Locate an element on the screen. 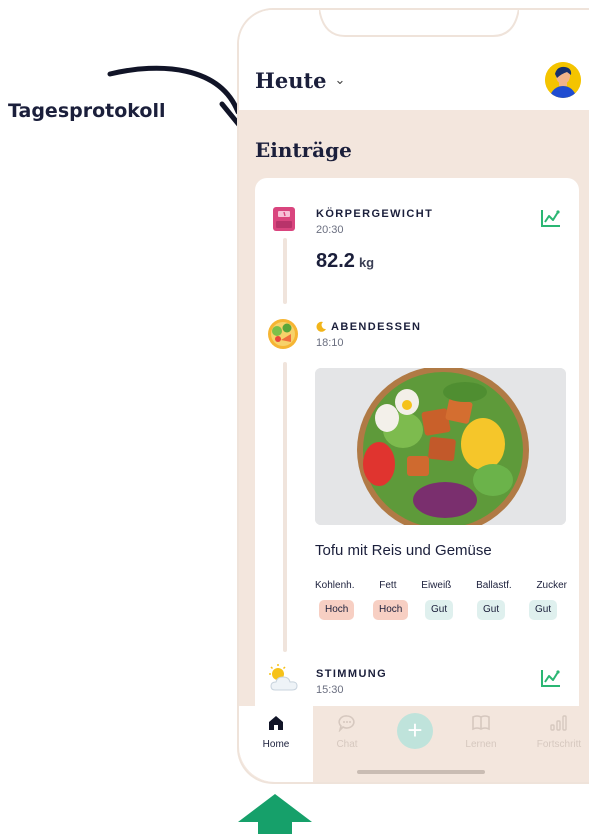 This screenshot has height=834, width=589. nav-label: Lernen is located at coordinates (481, 744).